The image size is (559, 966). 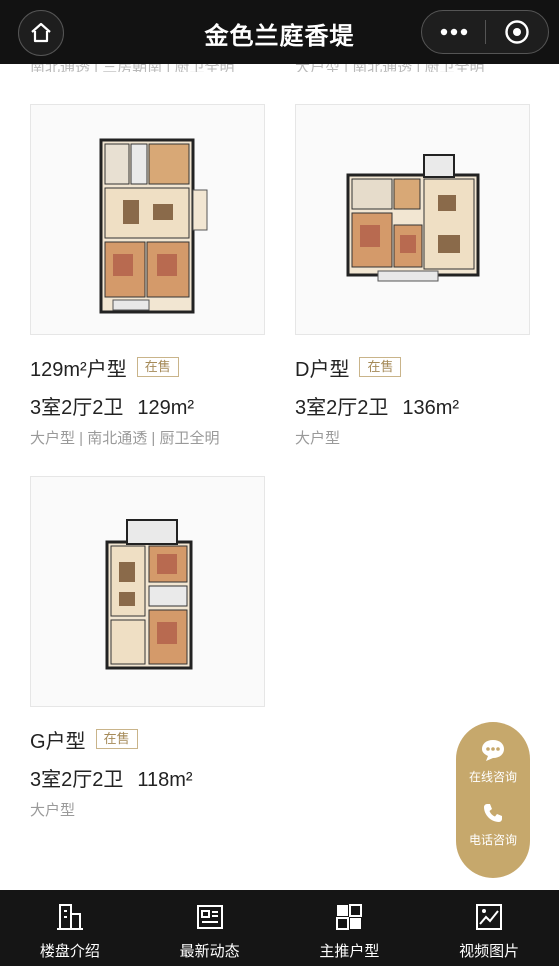 What do you see at coordinates (349, 951) in the screenshot?
I see `tab-label: 主推户型` at bounding box center [349, 951].